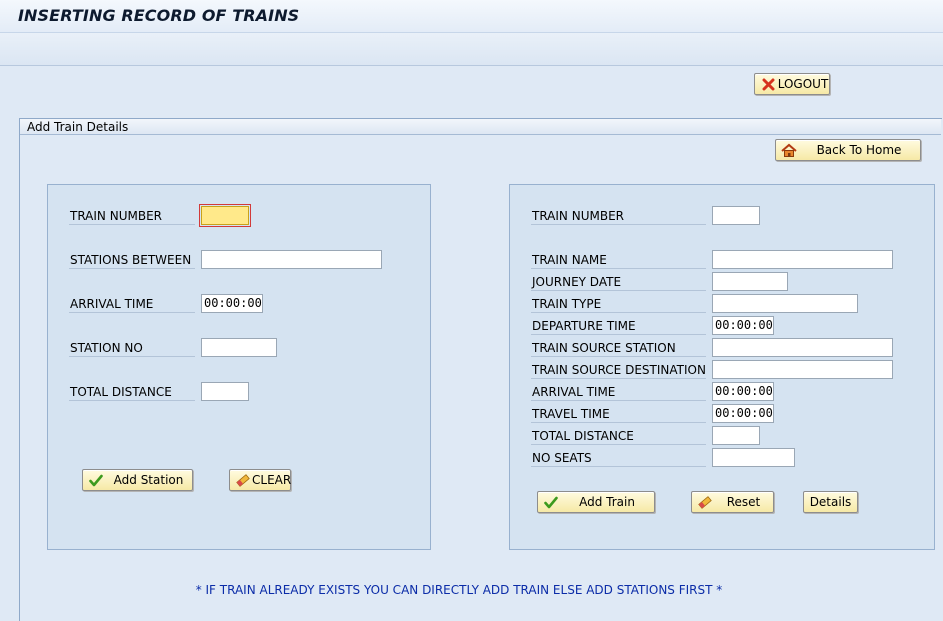 The image size is (943, 621). Describe the element at coordinates (618, 305) in the screenshot. I see `train-type-label: TRAIN TYPE` at that location.